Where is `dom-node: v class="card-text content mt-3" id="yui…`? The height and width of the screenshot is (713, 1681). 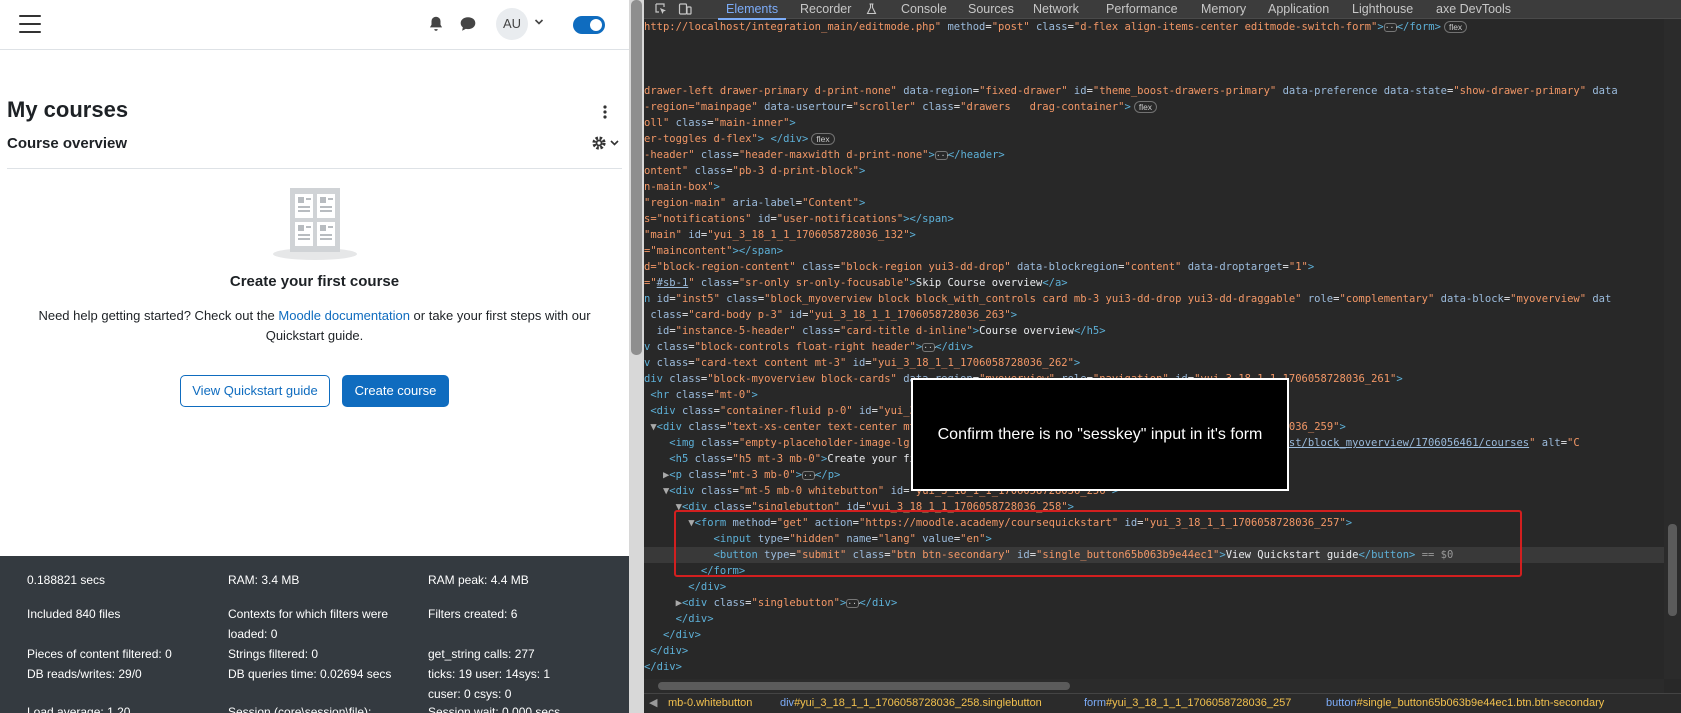 dom-node: v class="card-text content mt-3" id="yui… is located at coordinates (862, 363).